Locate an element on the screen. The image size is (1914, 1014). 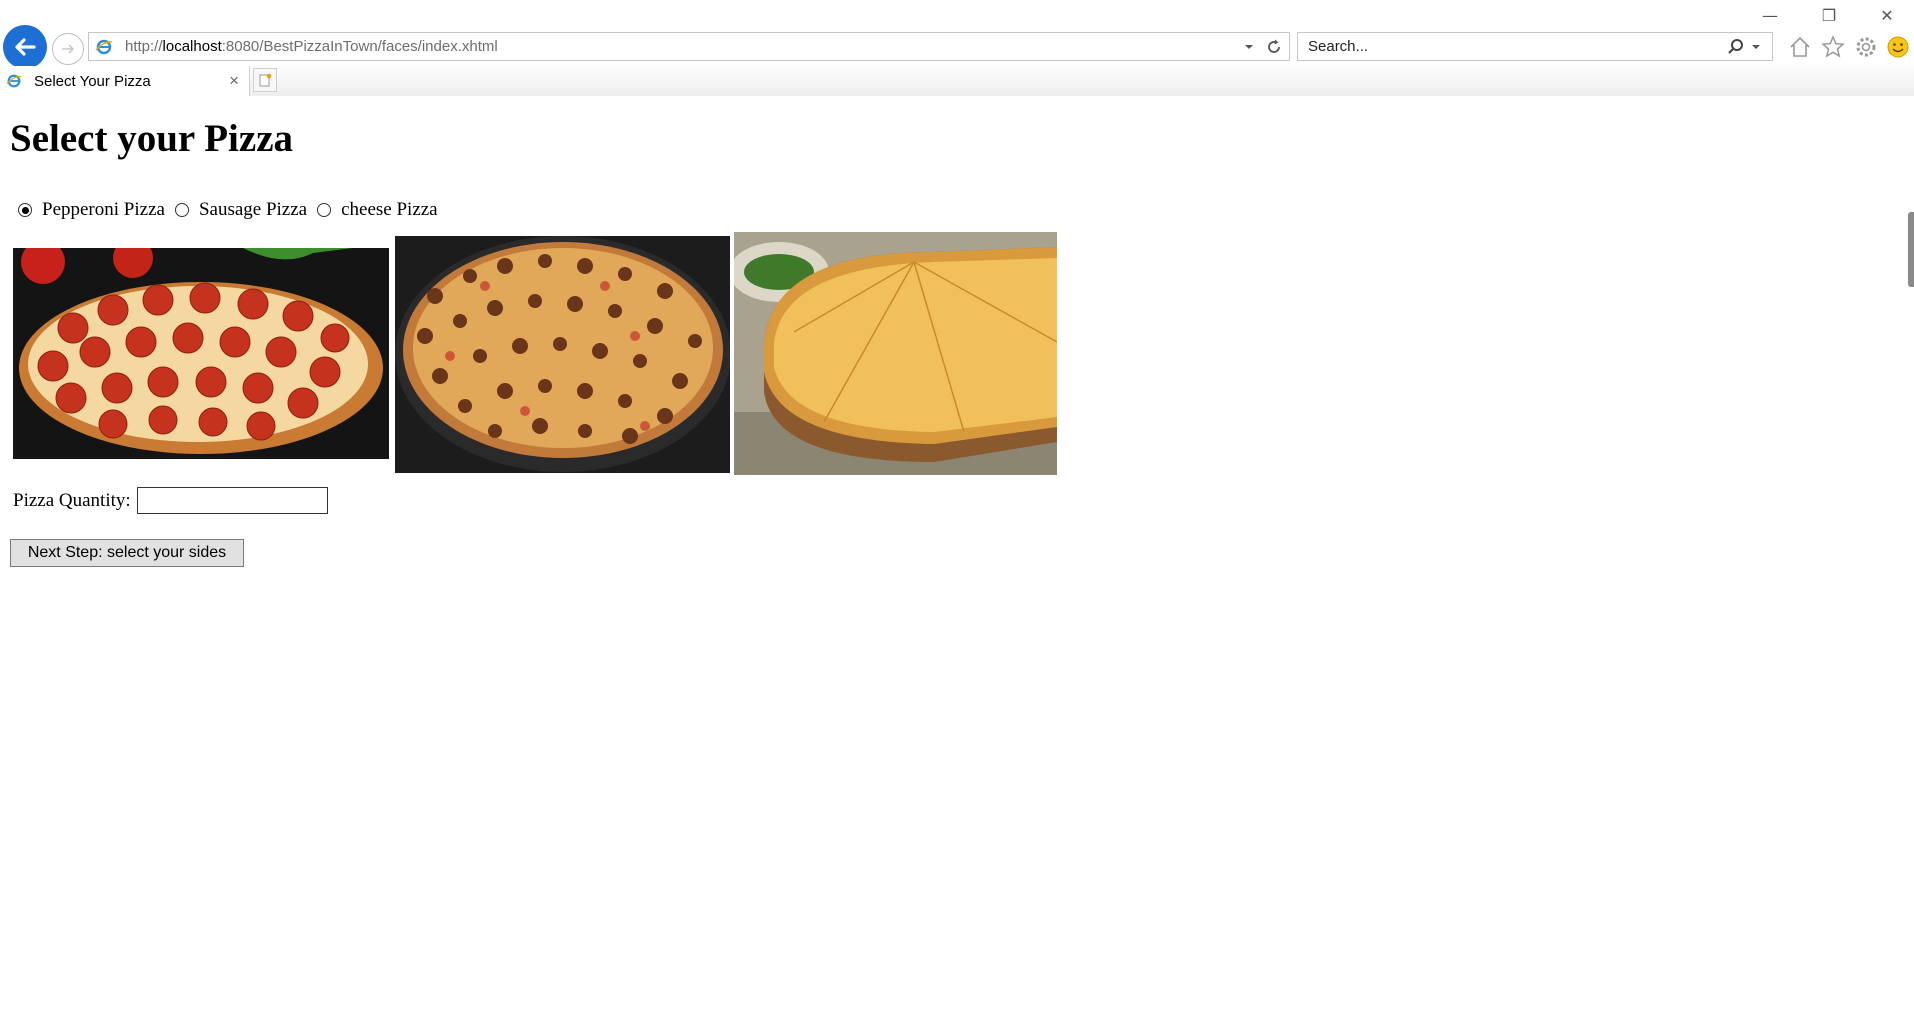
refresh-icon is located at coordinates (1274, 47).